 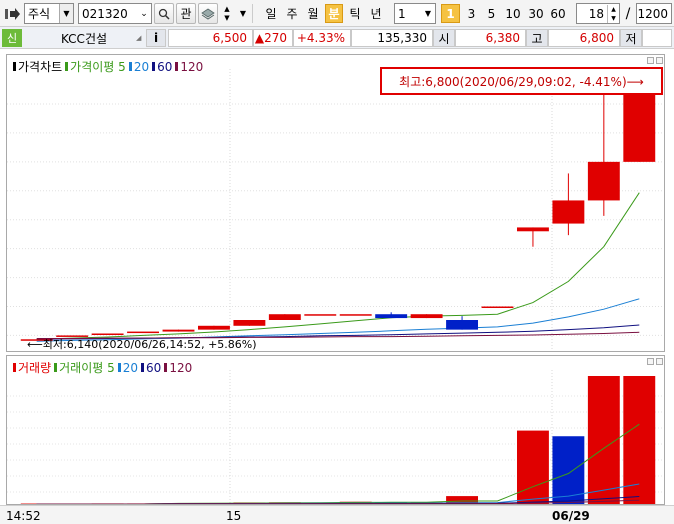 I want to click on info-button: i, so click(x=156, y=38).